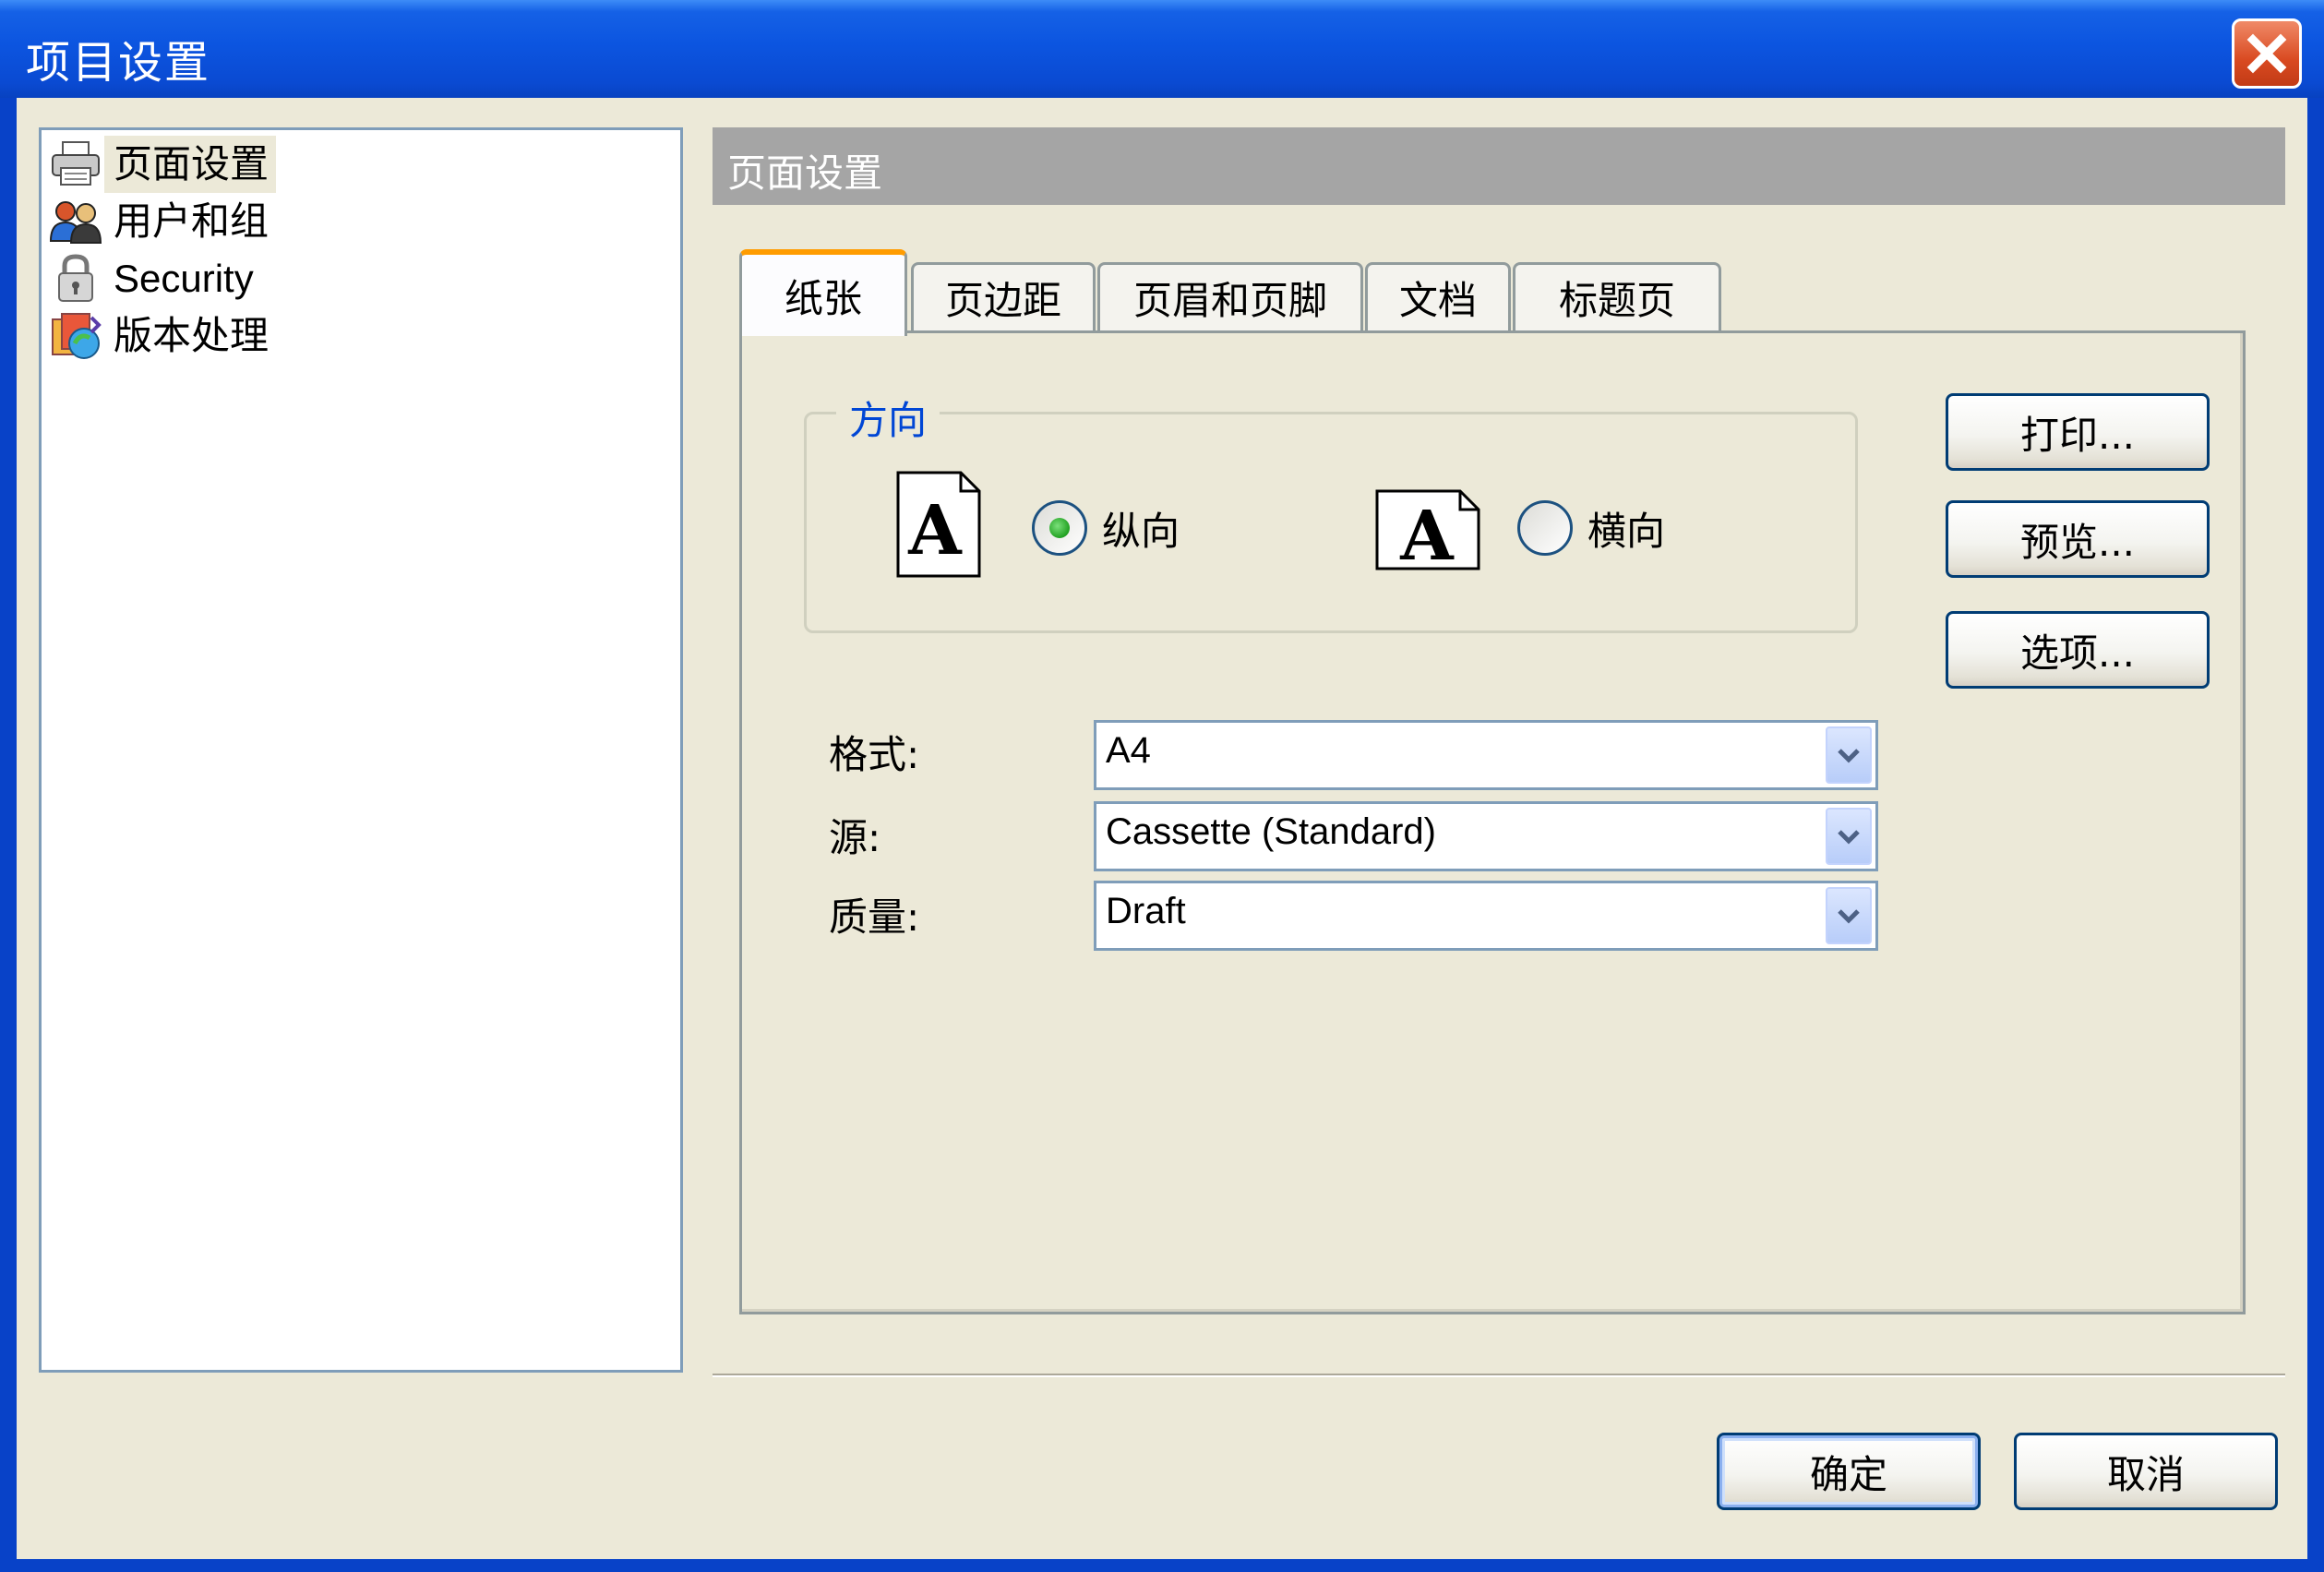  What do you see at coordinates (855, 837) in the screenshot?
I see `source-label: 源:` at bounding box center [855, 837].